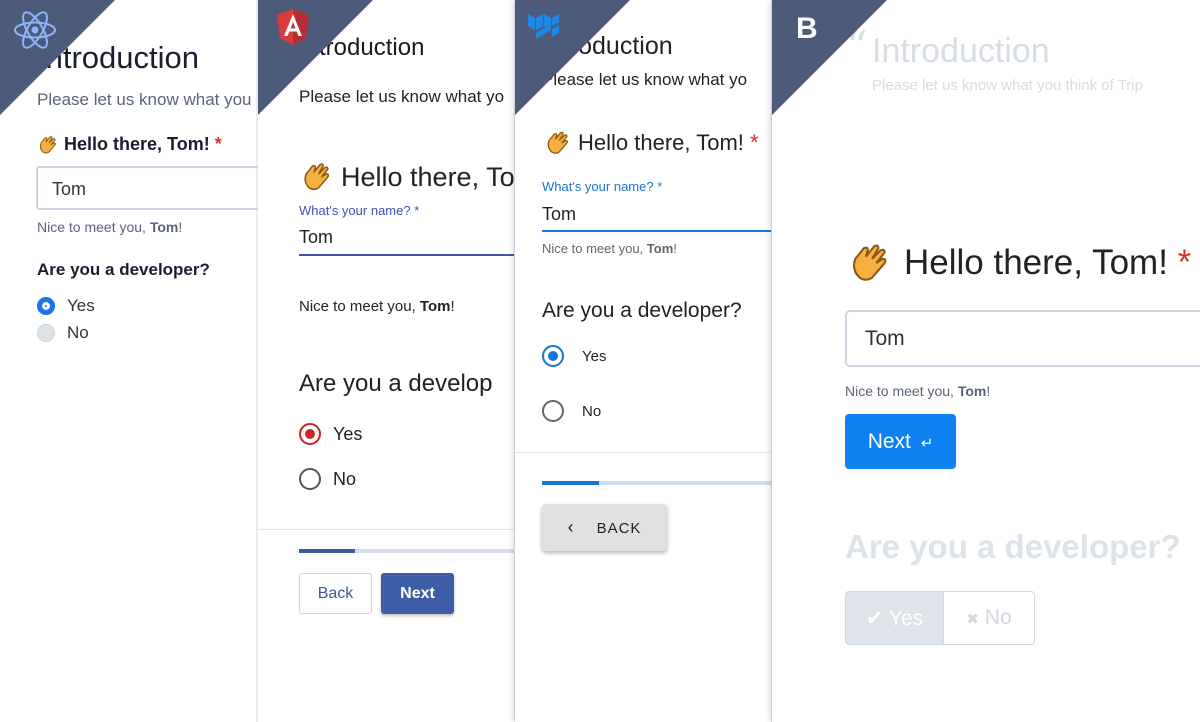 Image resolution: width=1200 pixels, height=722 pixels. I want to click on hello-heading: Hello there, To, so click(428, 177).